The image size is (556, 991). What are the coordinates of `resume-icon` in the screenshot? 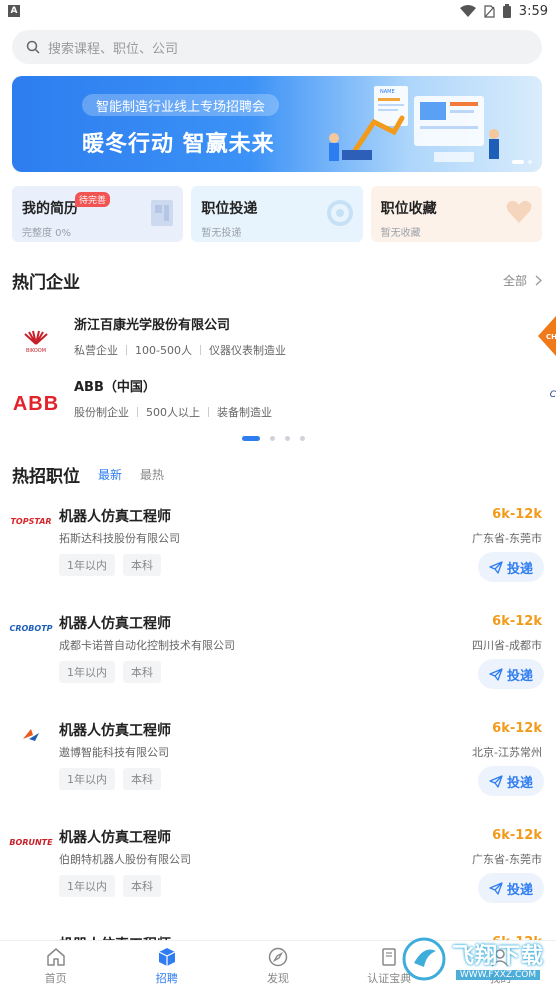 It's located at (162, 213).